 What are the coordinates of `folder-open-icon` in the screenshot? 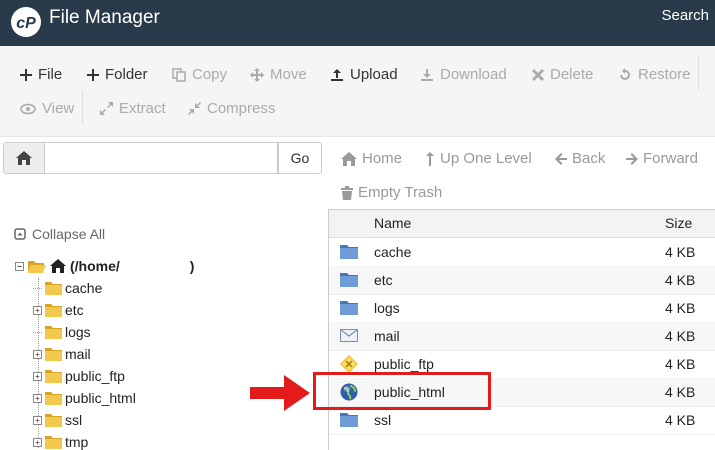 It's located at (37, 267).